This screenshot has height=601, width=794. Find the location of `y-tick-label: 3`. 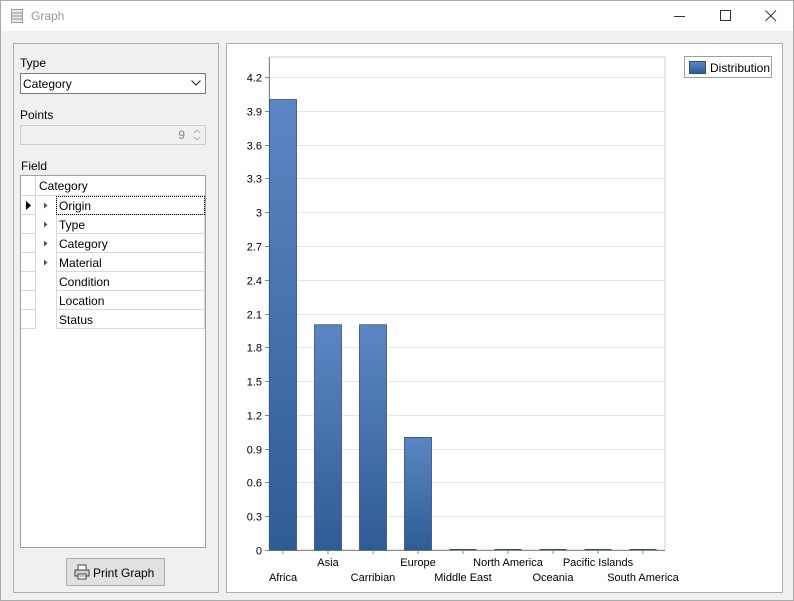

y-tick-label: 3 is located at coordinates (259, 214).